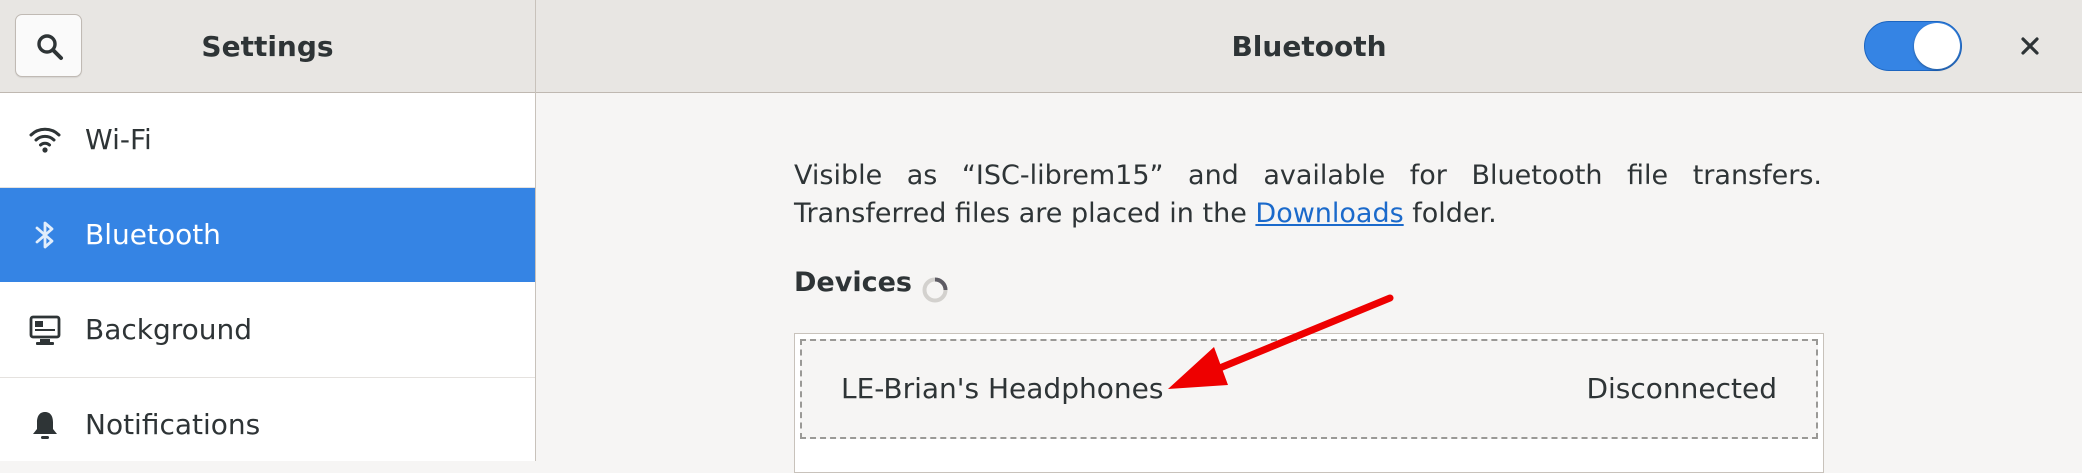  I want to click on description-text-end: folder., so click(1450, 213).